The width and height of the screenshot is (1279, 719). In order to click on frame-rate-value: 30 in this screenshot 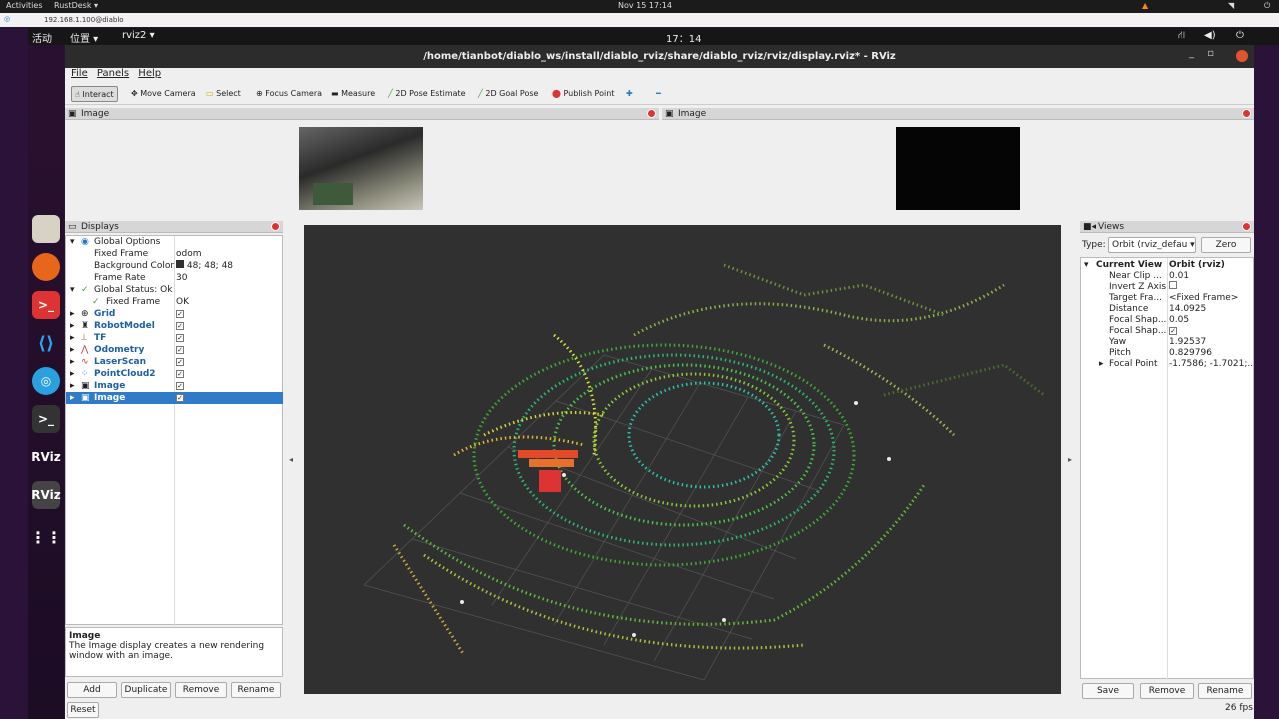, I will do `click(181, 278)`.